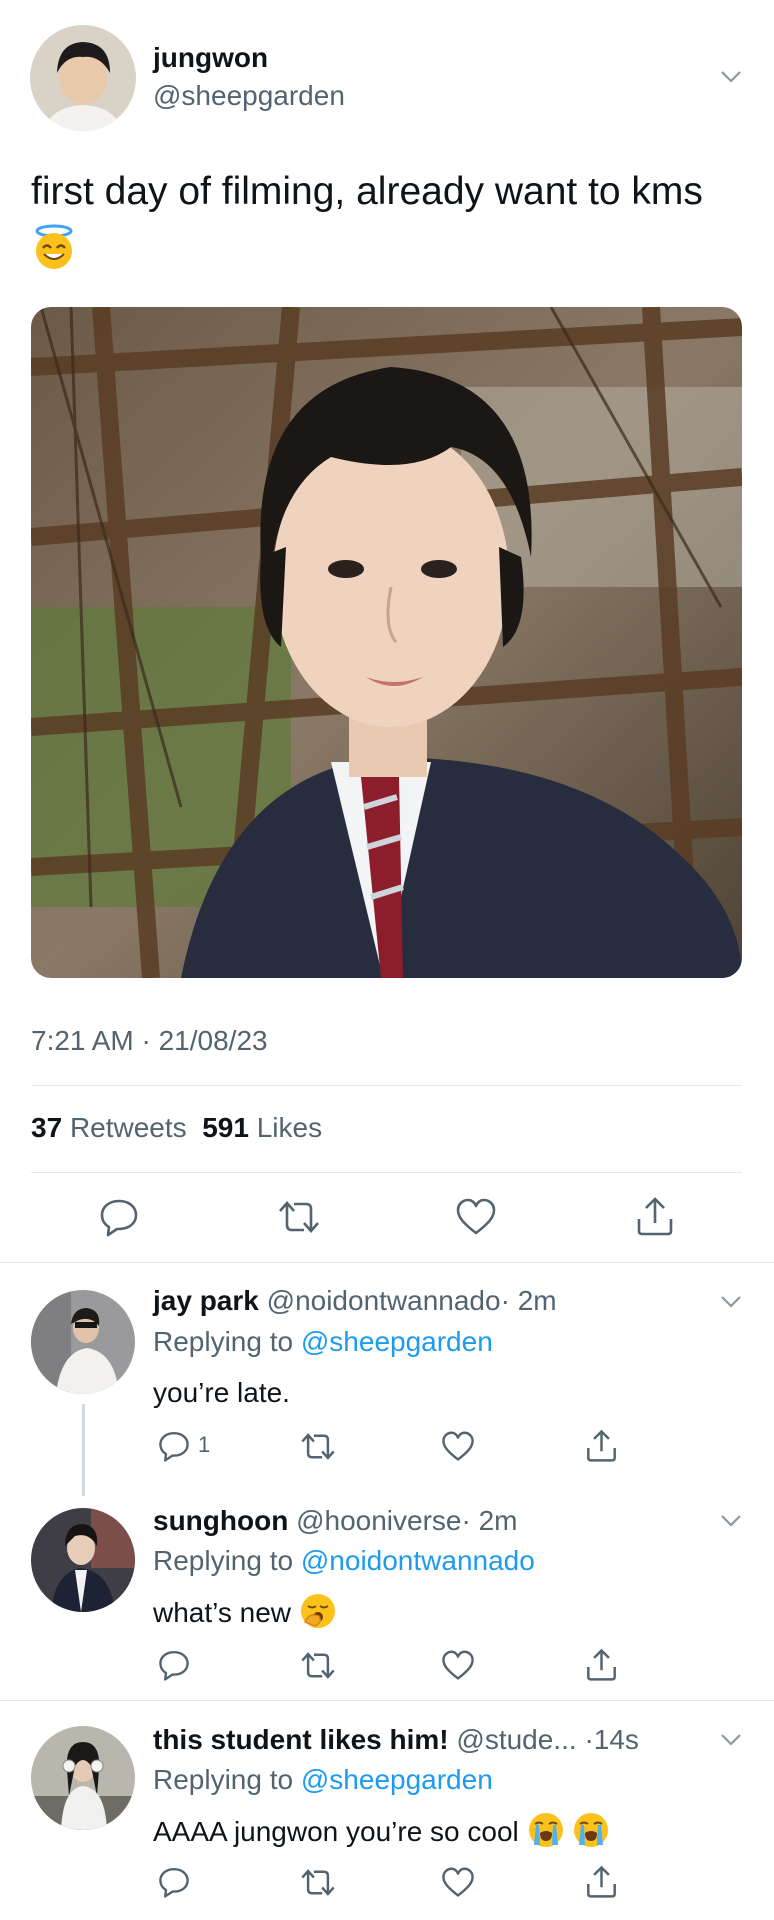  What do you see at coordinates (210, 58) in the screenshot?
I see `author-name: jungwon` at bounding box center [210, 58].